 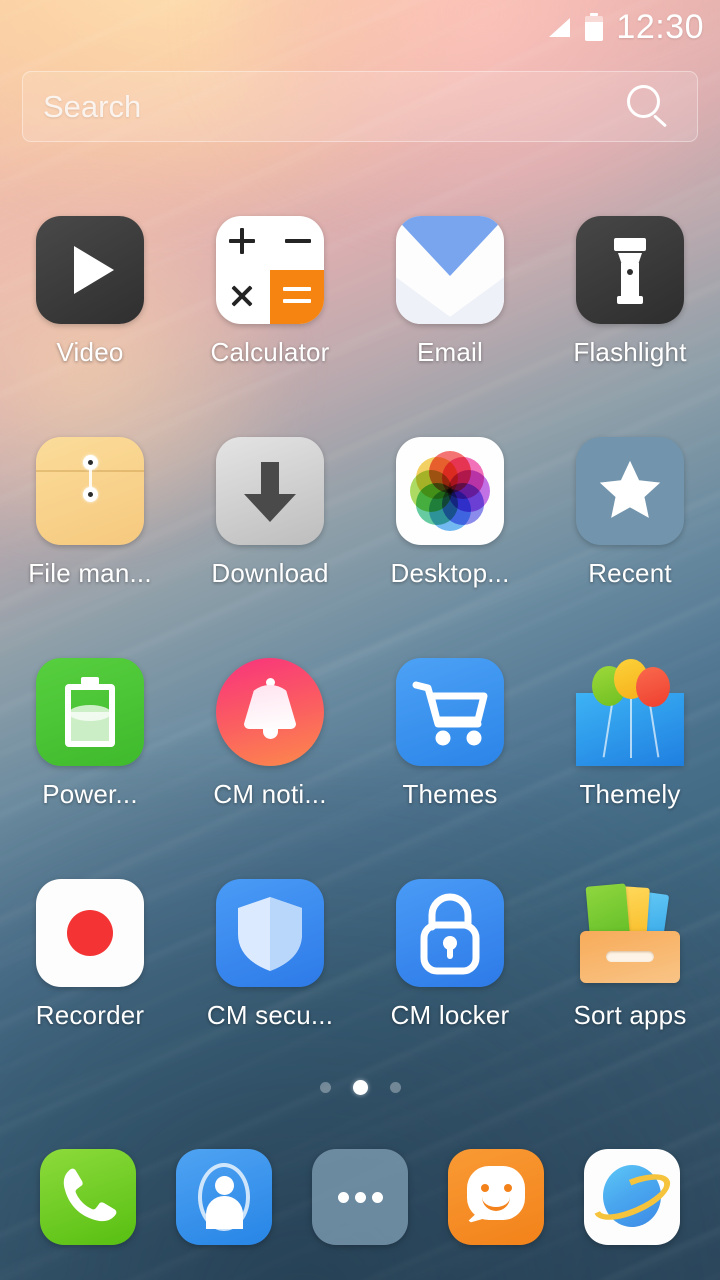 I want to click on themely-balloons-icon, so click(x=630, y=712).